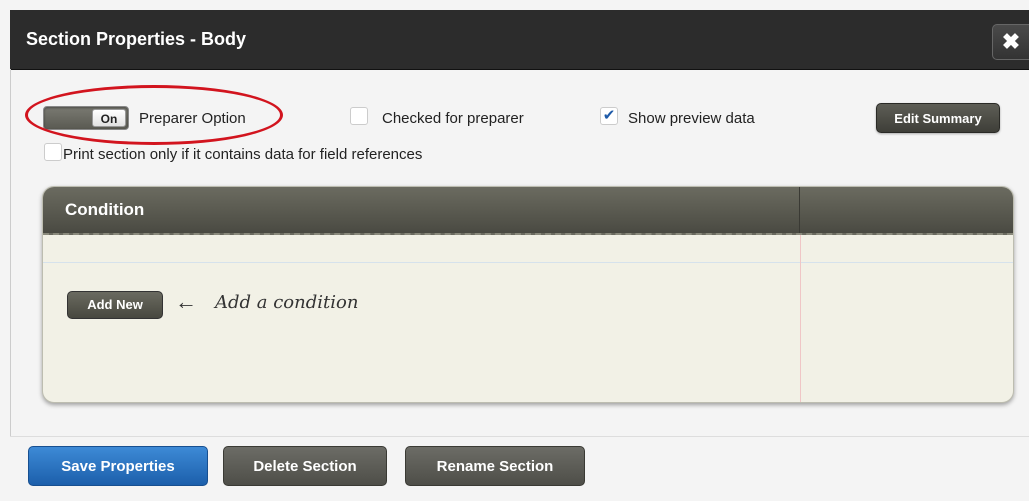 This screenshot has height=501, width=1029. What do you see at coordinates (305, 466) in the screenshot?
I see `delete-section-button: Delete Section` at bounding box center [305, 466].